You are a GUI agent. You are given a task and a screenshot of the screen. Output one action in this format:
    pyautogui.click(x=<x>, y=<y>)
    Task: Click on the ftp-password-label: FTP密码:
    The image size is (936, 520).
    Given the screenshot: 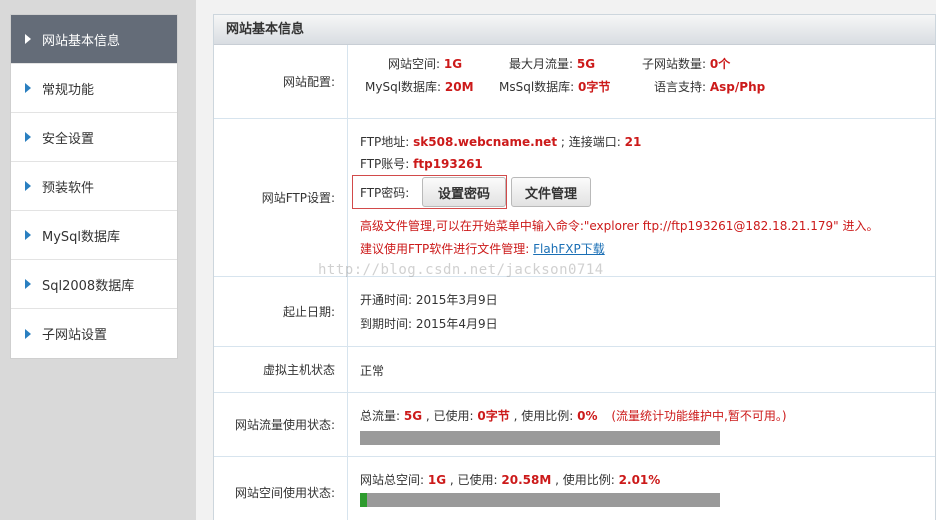 What is the action you would take?
    pyautogui.click(x=385, y=192)
    